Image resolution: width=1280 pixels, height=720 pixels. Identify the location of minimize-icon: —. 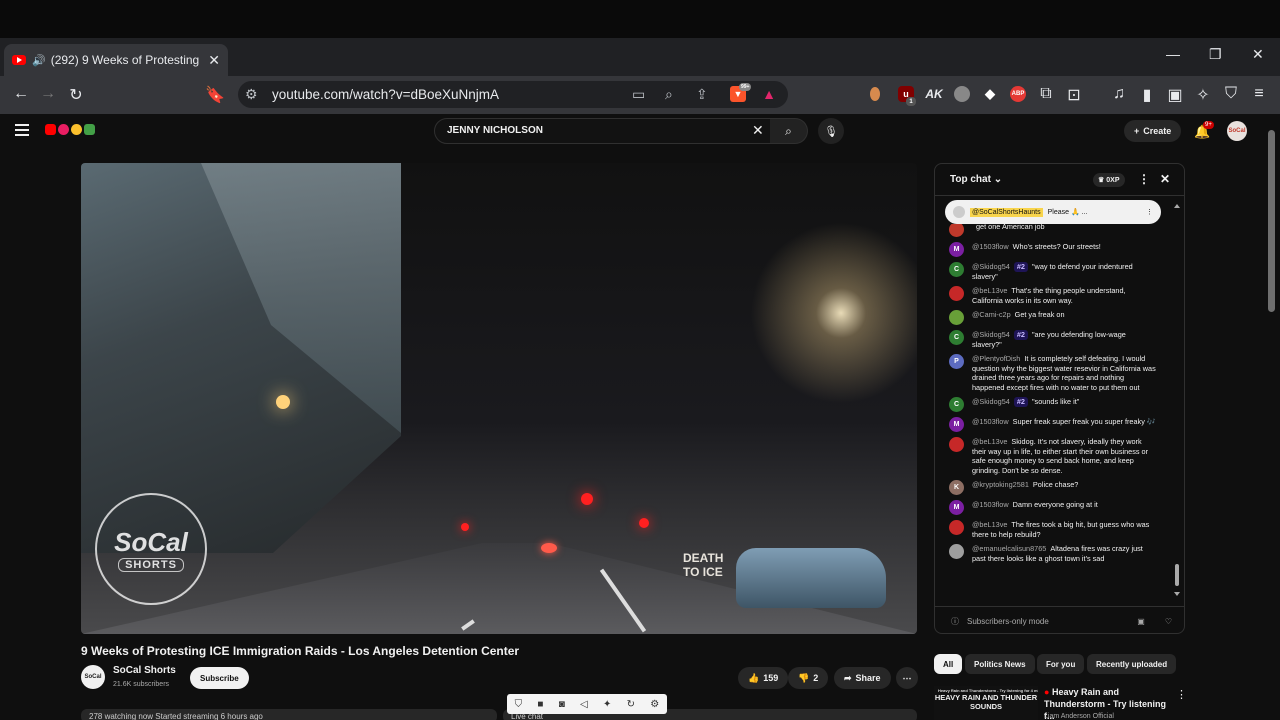
(1173, 54).